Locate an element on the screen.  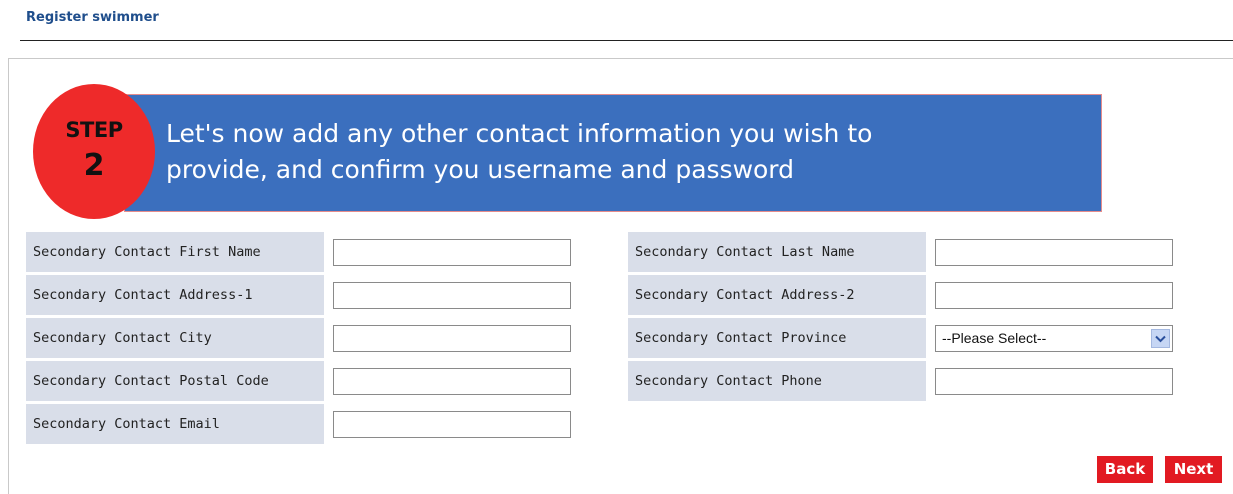
step-number: 2 is located at coordinates (94, 165).